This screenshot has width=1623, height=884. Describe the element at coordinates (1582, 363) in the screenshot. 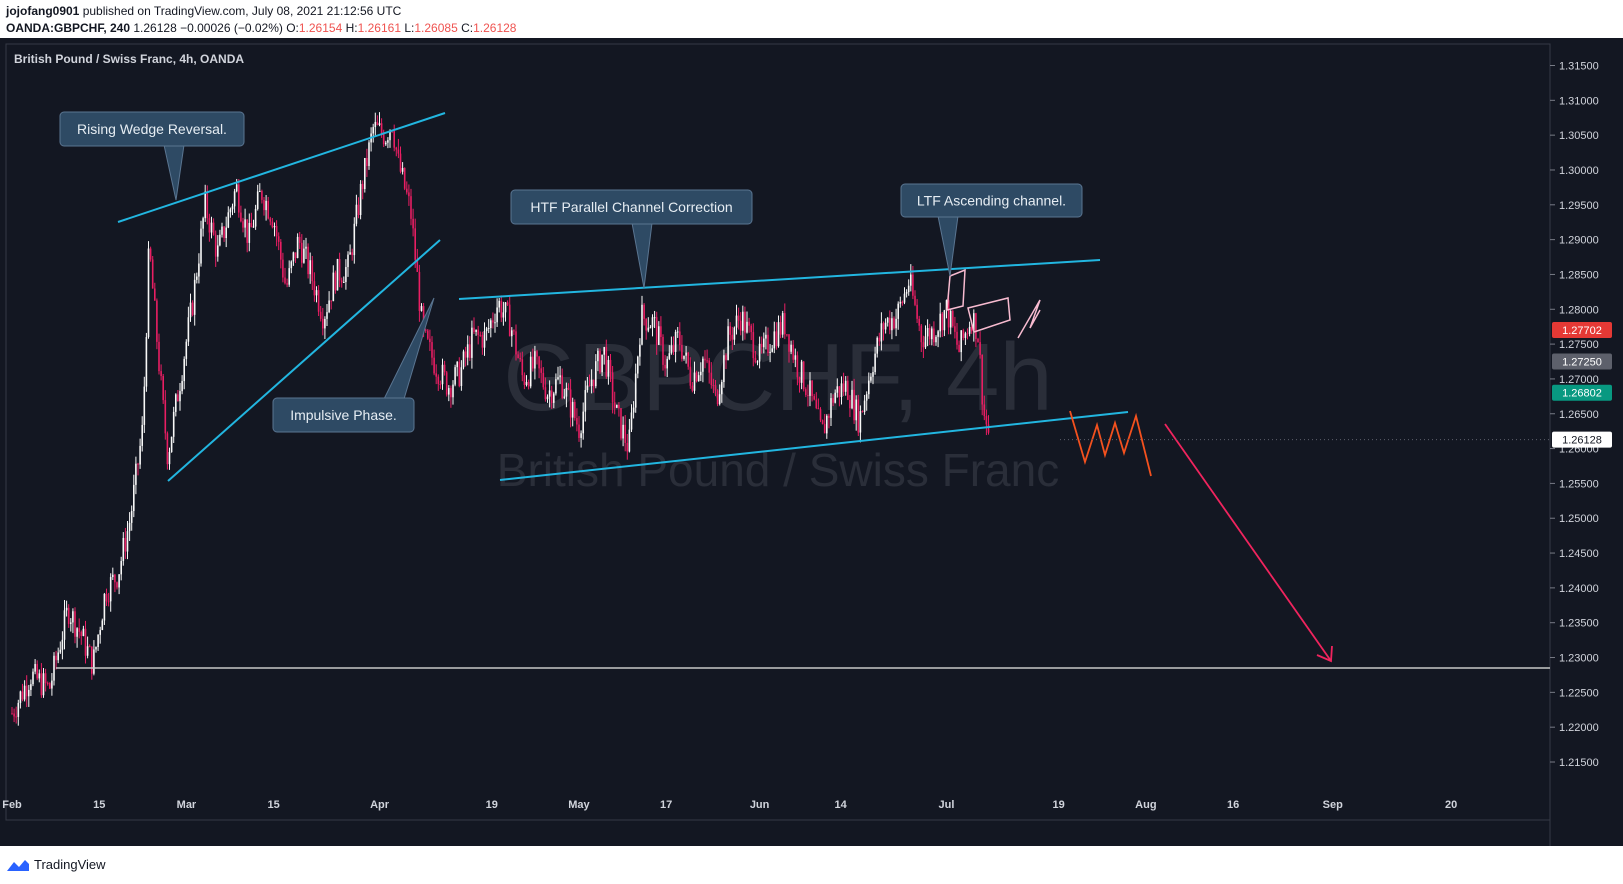

I see `price-badge-label: 1.27250` at that location.